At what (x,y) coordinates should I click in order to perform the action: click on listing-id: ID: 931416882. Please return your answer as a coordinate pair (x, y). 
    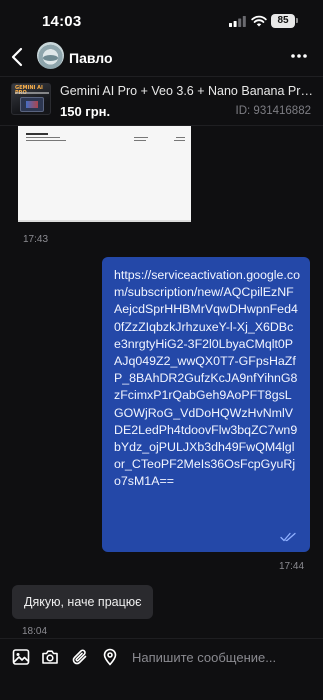
    Looking at the image, I should click on (273, 111).